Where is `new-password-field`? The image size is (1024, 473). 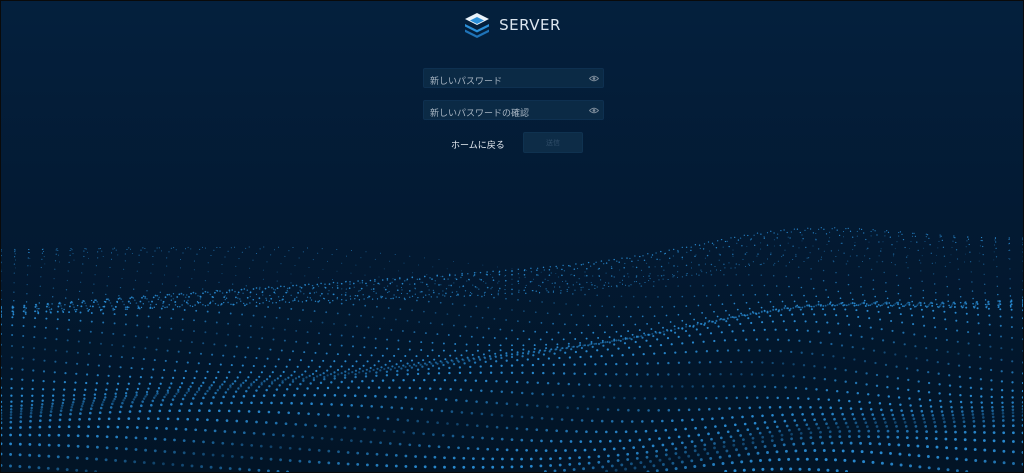
new-password-field is located at coordinates (513, 79).